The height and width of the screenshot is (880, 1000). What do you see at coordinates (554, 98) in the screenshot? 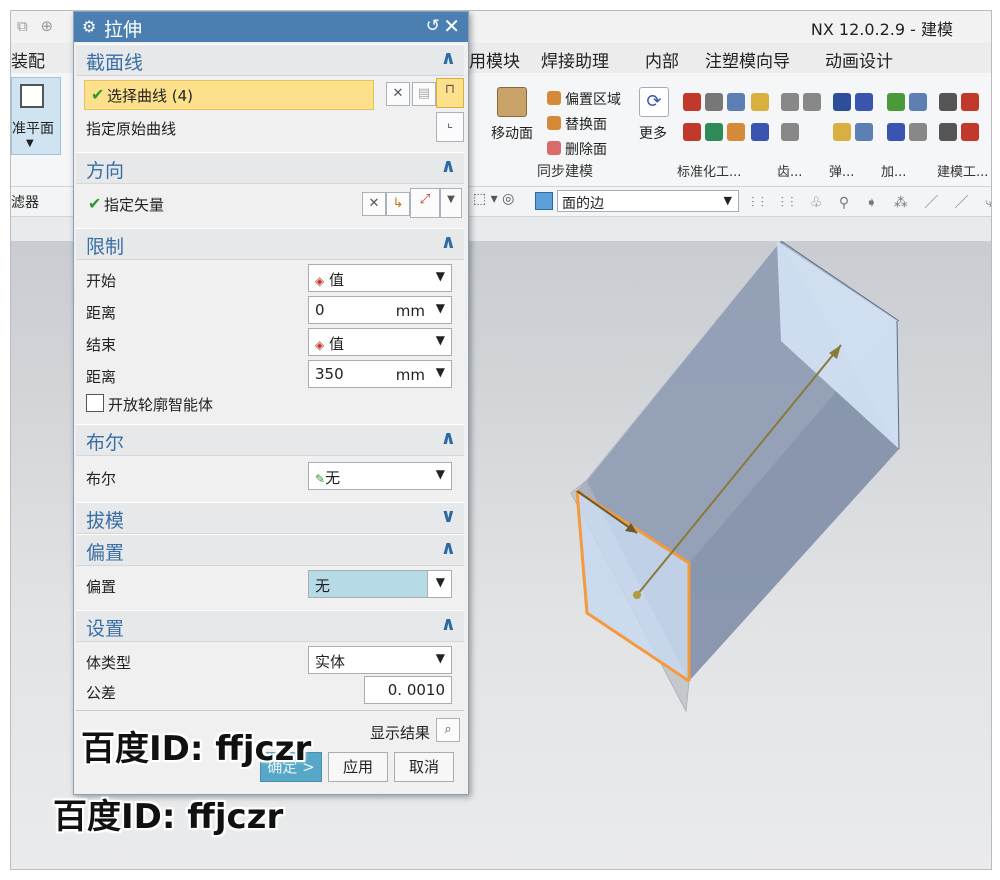
I see `offset-region-icon` at bounding box center [554, 98].